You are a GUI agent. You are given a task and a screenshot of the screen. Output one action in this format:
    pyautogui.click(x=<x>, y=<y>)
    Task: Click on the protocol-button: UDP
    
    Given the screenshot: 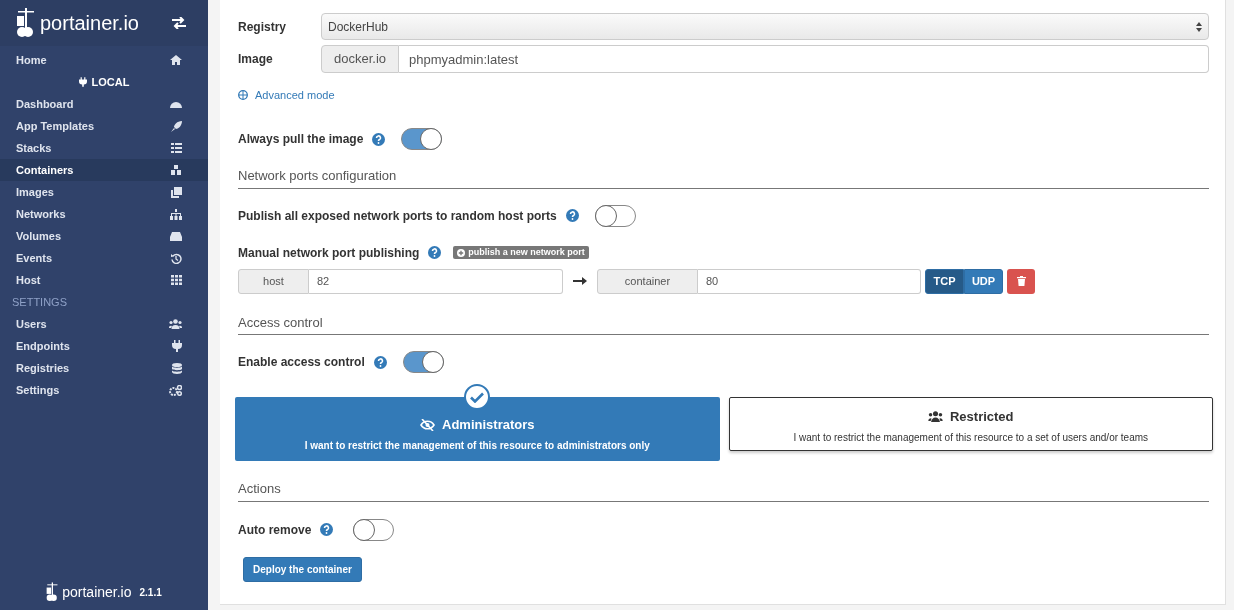 What is the action you would take?
    pyautogui.click(x=983, y=281)
    